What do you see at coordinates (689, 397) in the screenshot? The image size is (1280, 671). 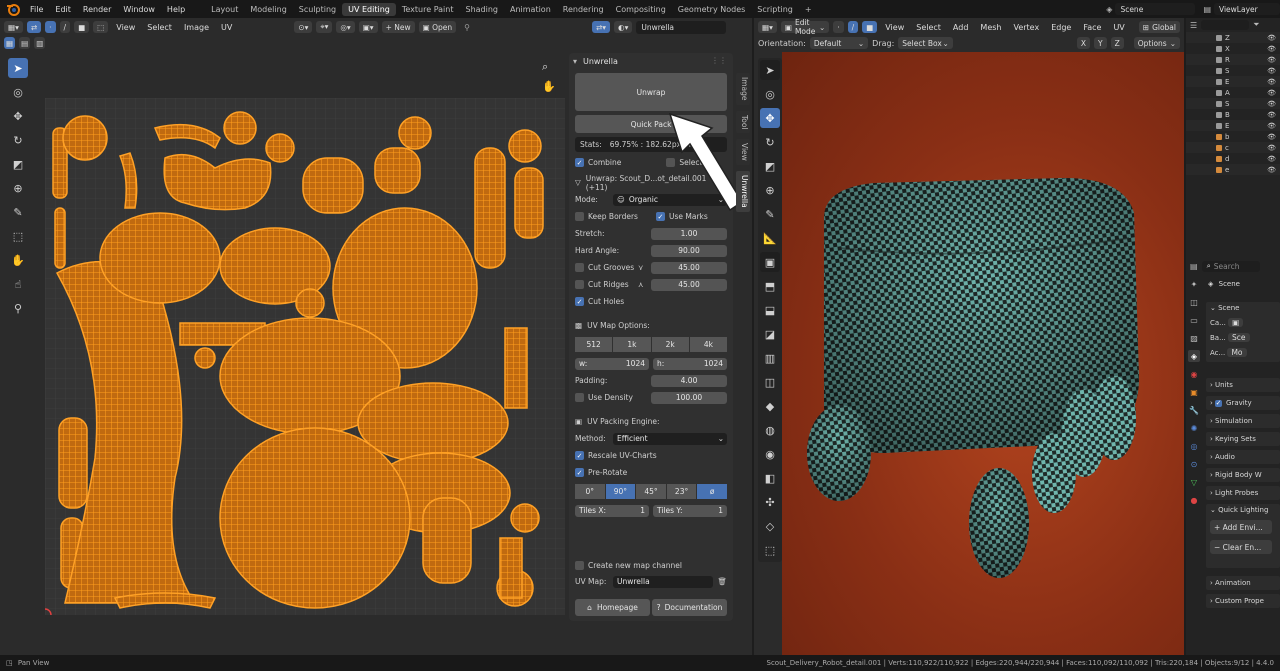 I see `density-field: 100.00` at bounding box center [689, 397].